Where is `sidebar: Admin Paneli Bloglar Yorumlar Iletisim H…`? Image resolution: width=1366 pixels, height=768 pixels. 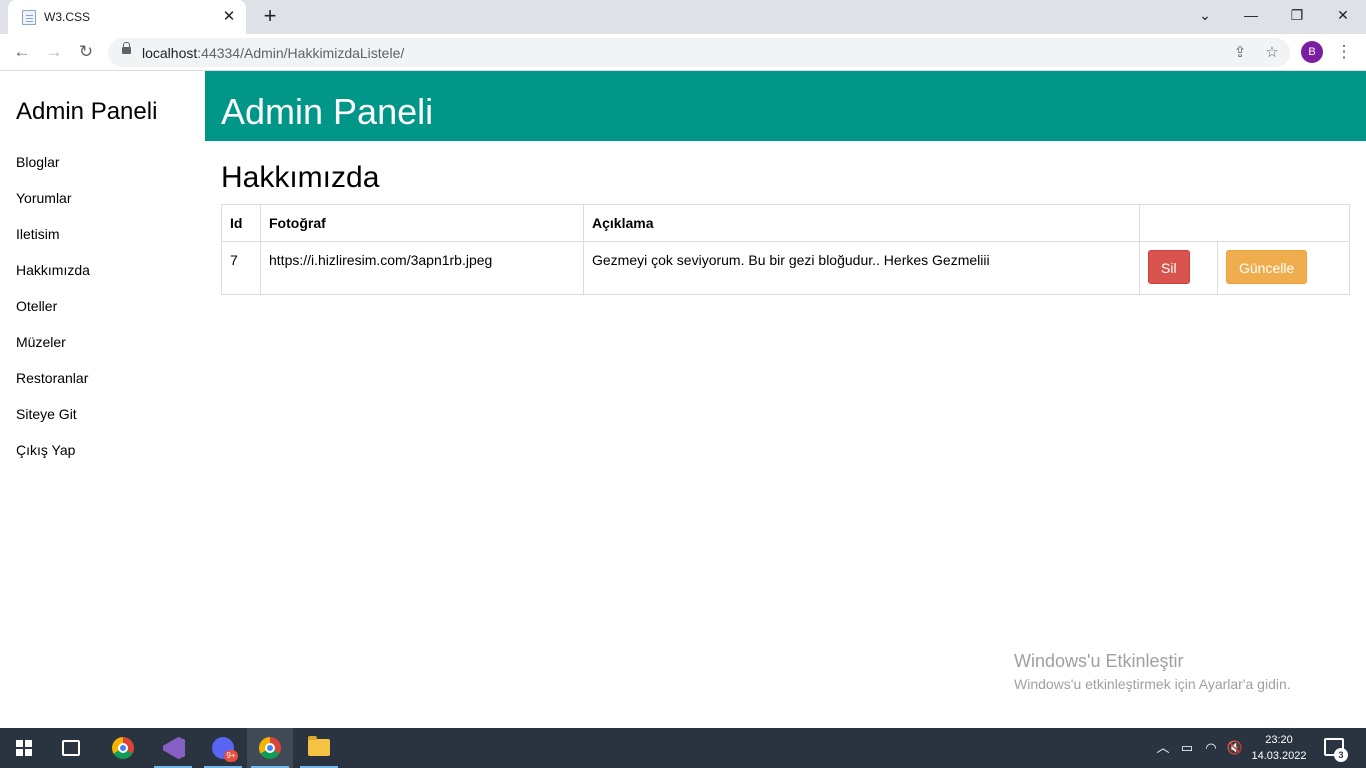 sidebar: Admin Paneli Bloglar Yorumlar Iletisim H… is located at coordinates (102, 399).